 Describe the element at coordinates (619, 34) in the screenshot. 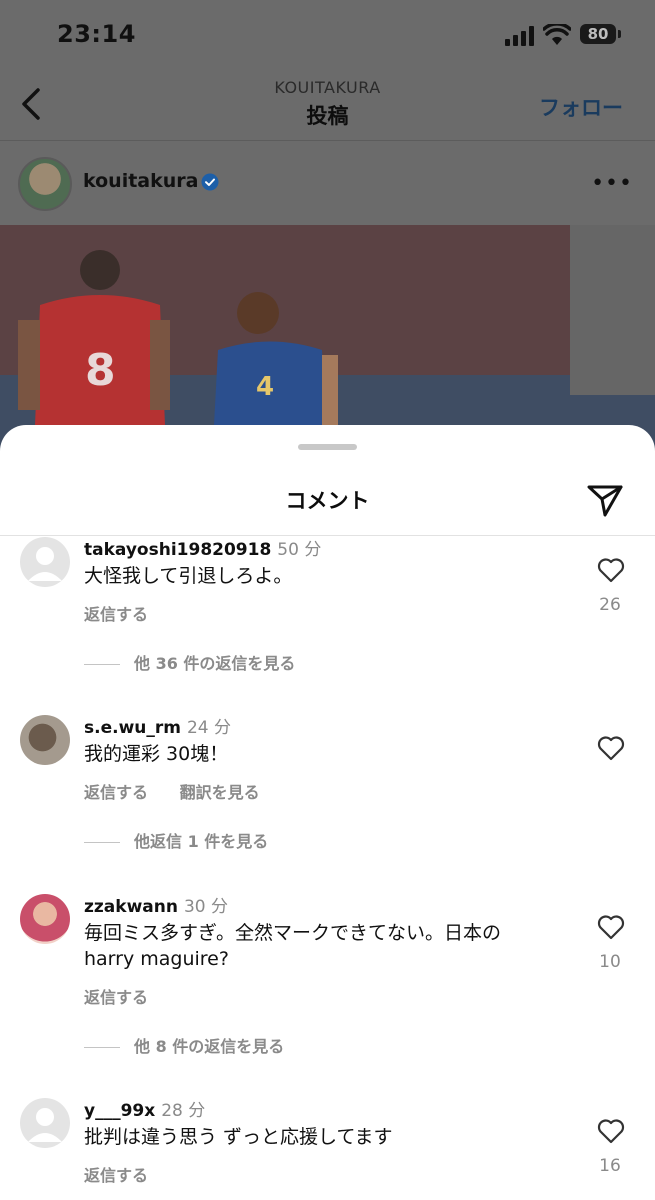

I see `battery-tip` at that location.